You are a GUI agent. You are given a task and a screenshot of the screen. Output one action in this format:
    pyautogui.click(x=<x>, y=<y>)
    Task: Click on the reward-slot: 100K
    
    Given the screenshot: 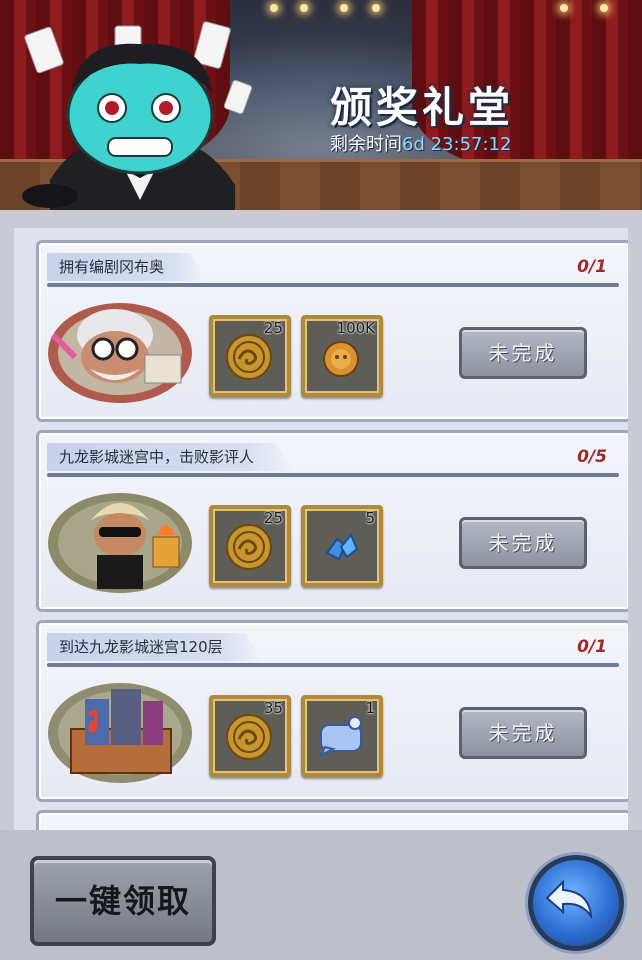 What is the action you would take?
    pyautogui.click(x=342, y=356)
    